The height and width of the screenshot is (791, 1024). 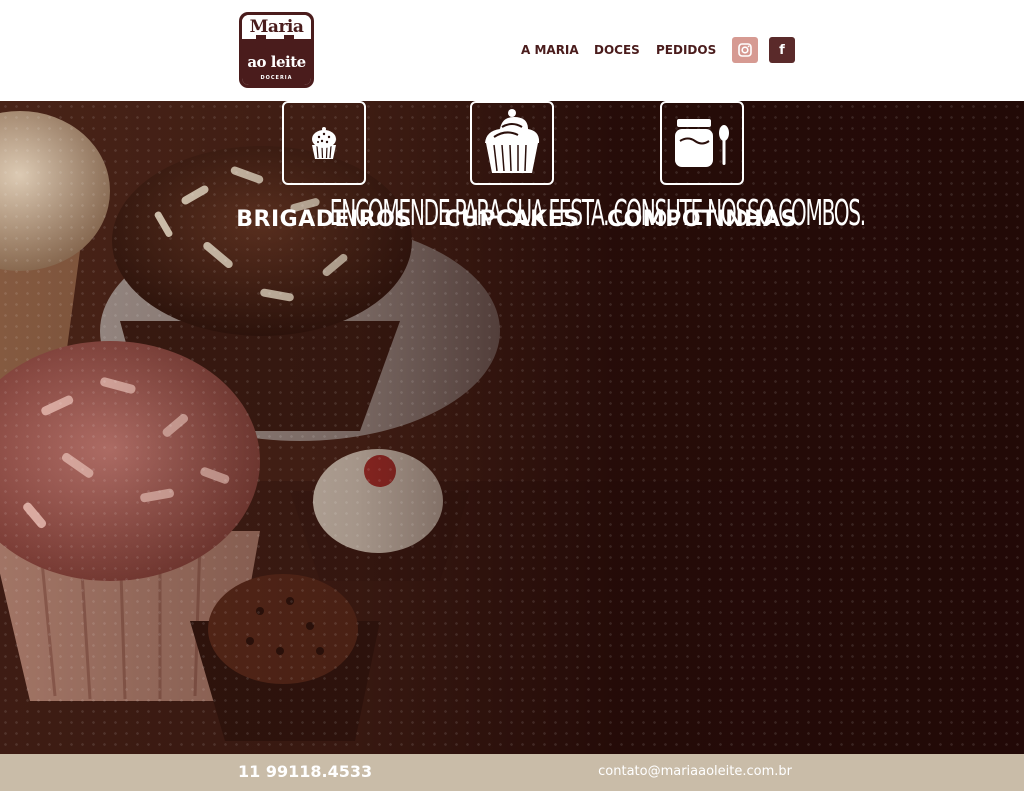 I want to click on category-label-compotinhas: COMPOTINHAS, so click(x=702, y=219).